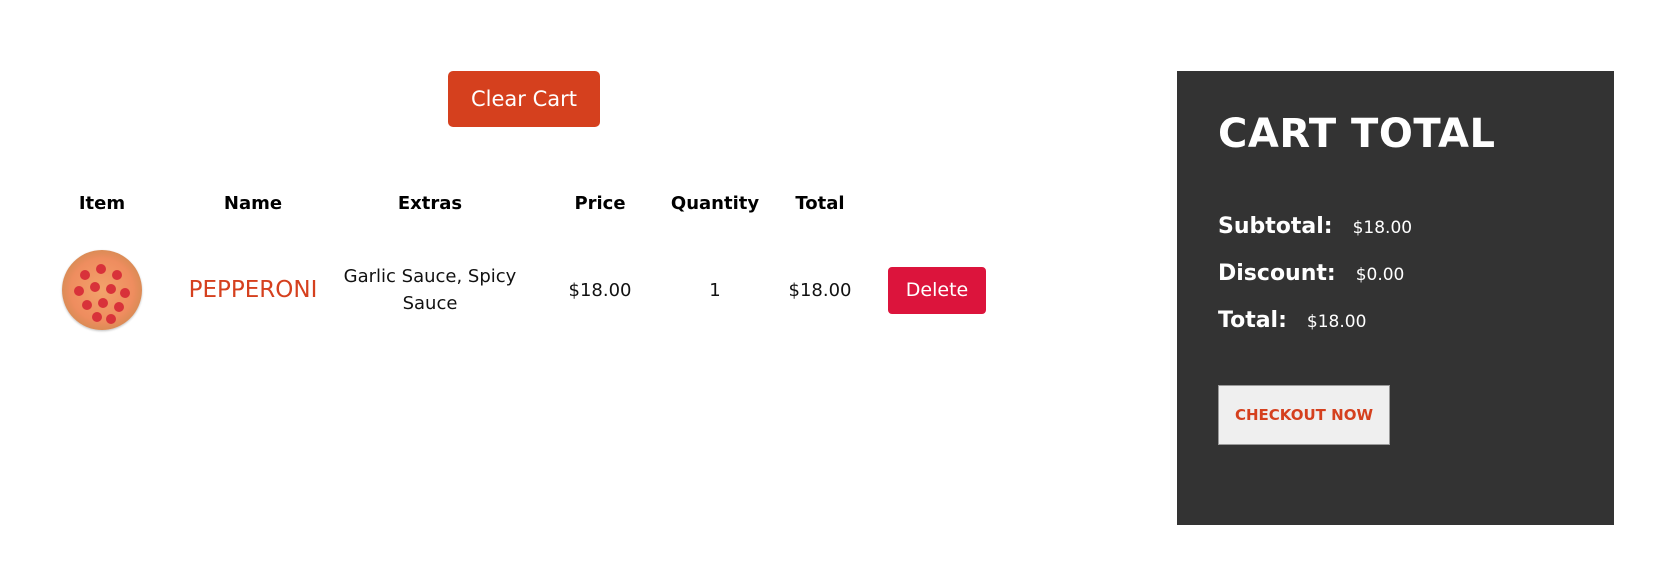  I want to click on item-extras-cell: Garlic Sauce, Spicy Sauce, so click(430, 290).